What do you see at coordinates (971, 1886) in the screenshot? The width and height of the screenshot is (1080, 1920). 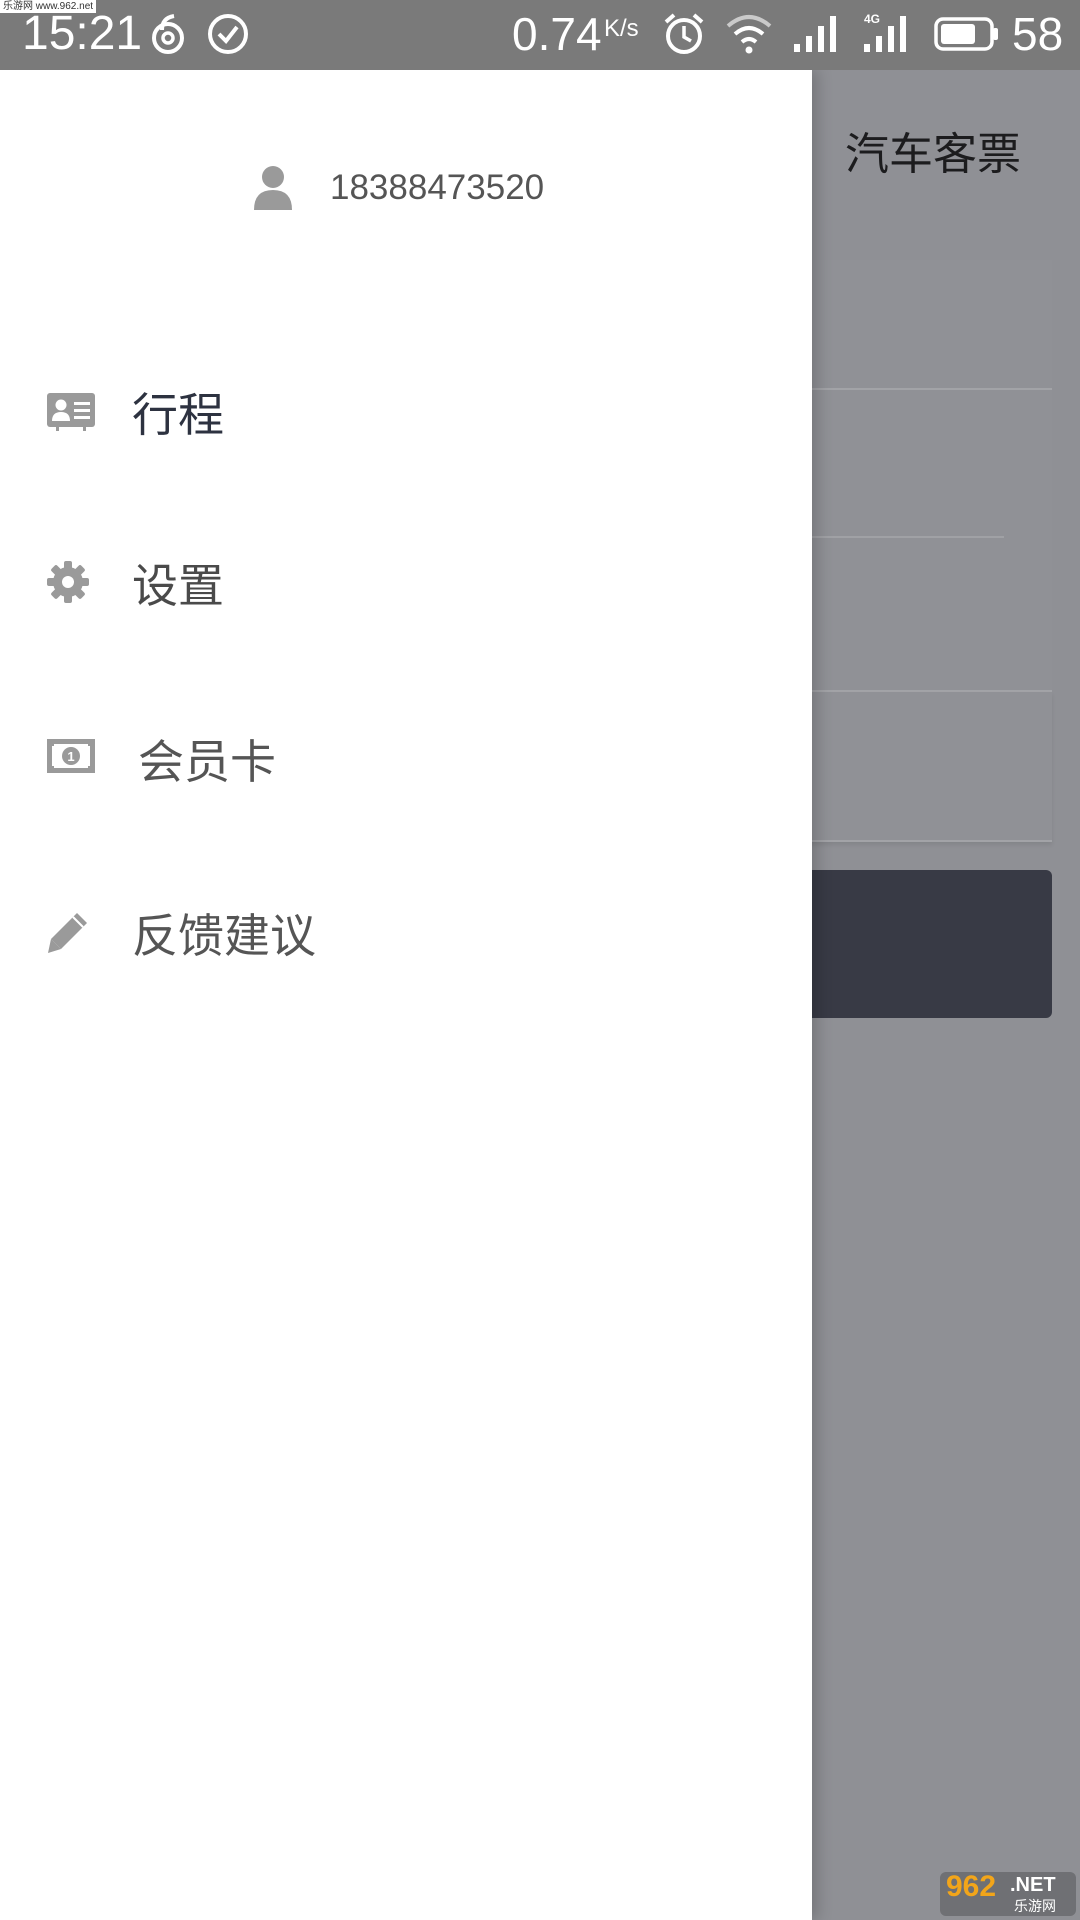 I see `logo-number: 962` at bounding box center [971, 1886].